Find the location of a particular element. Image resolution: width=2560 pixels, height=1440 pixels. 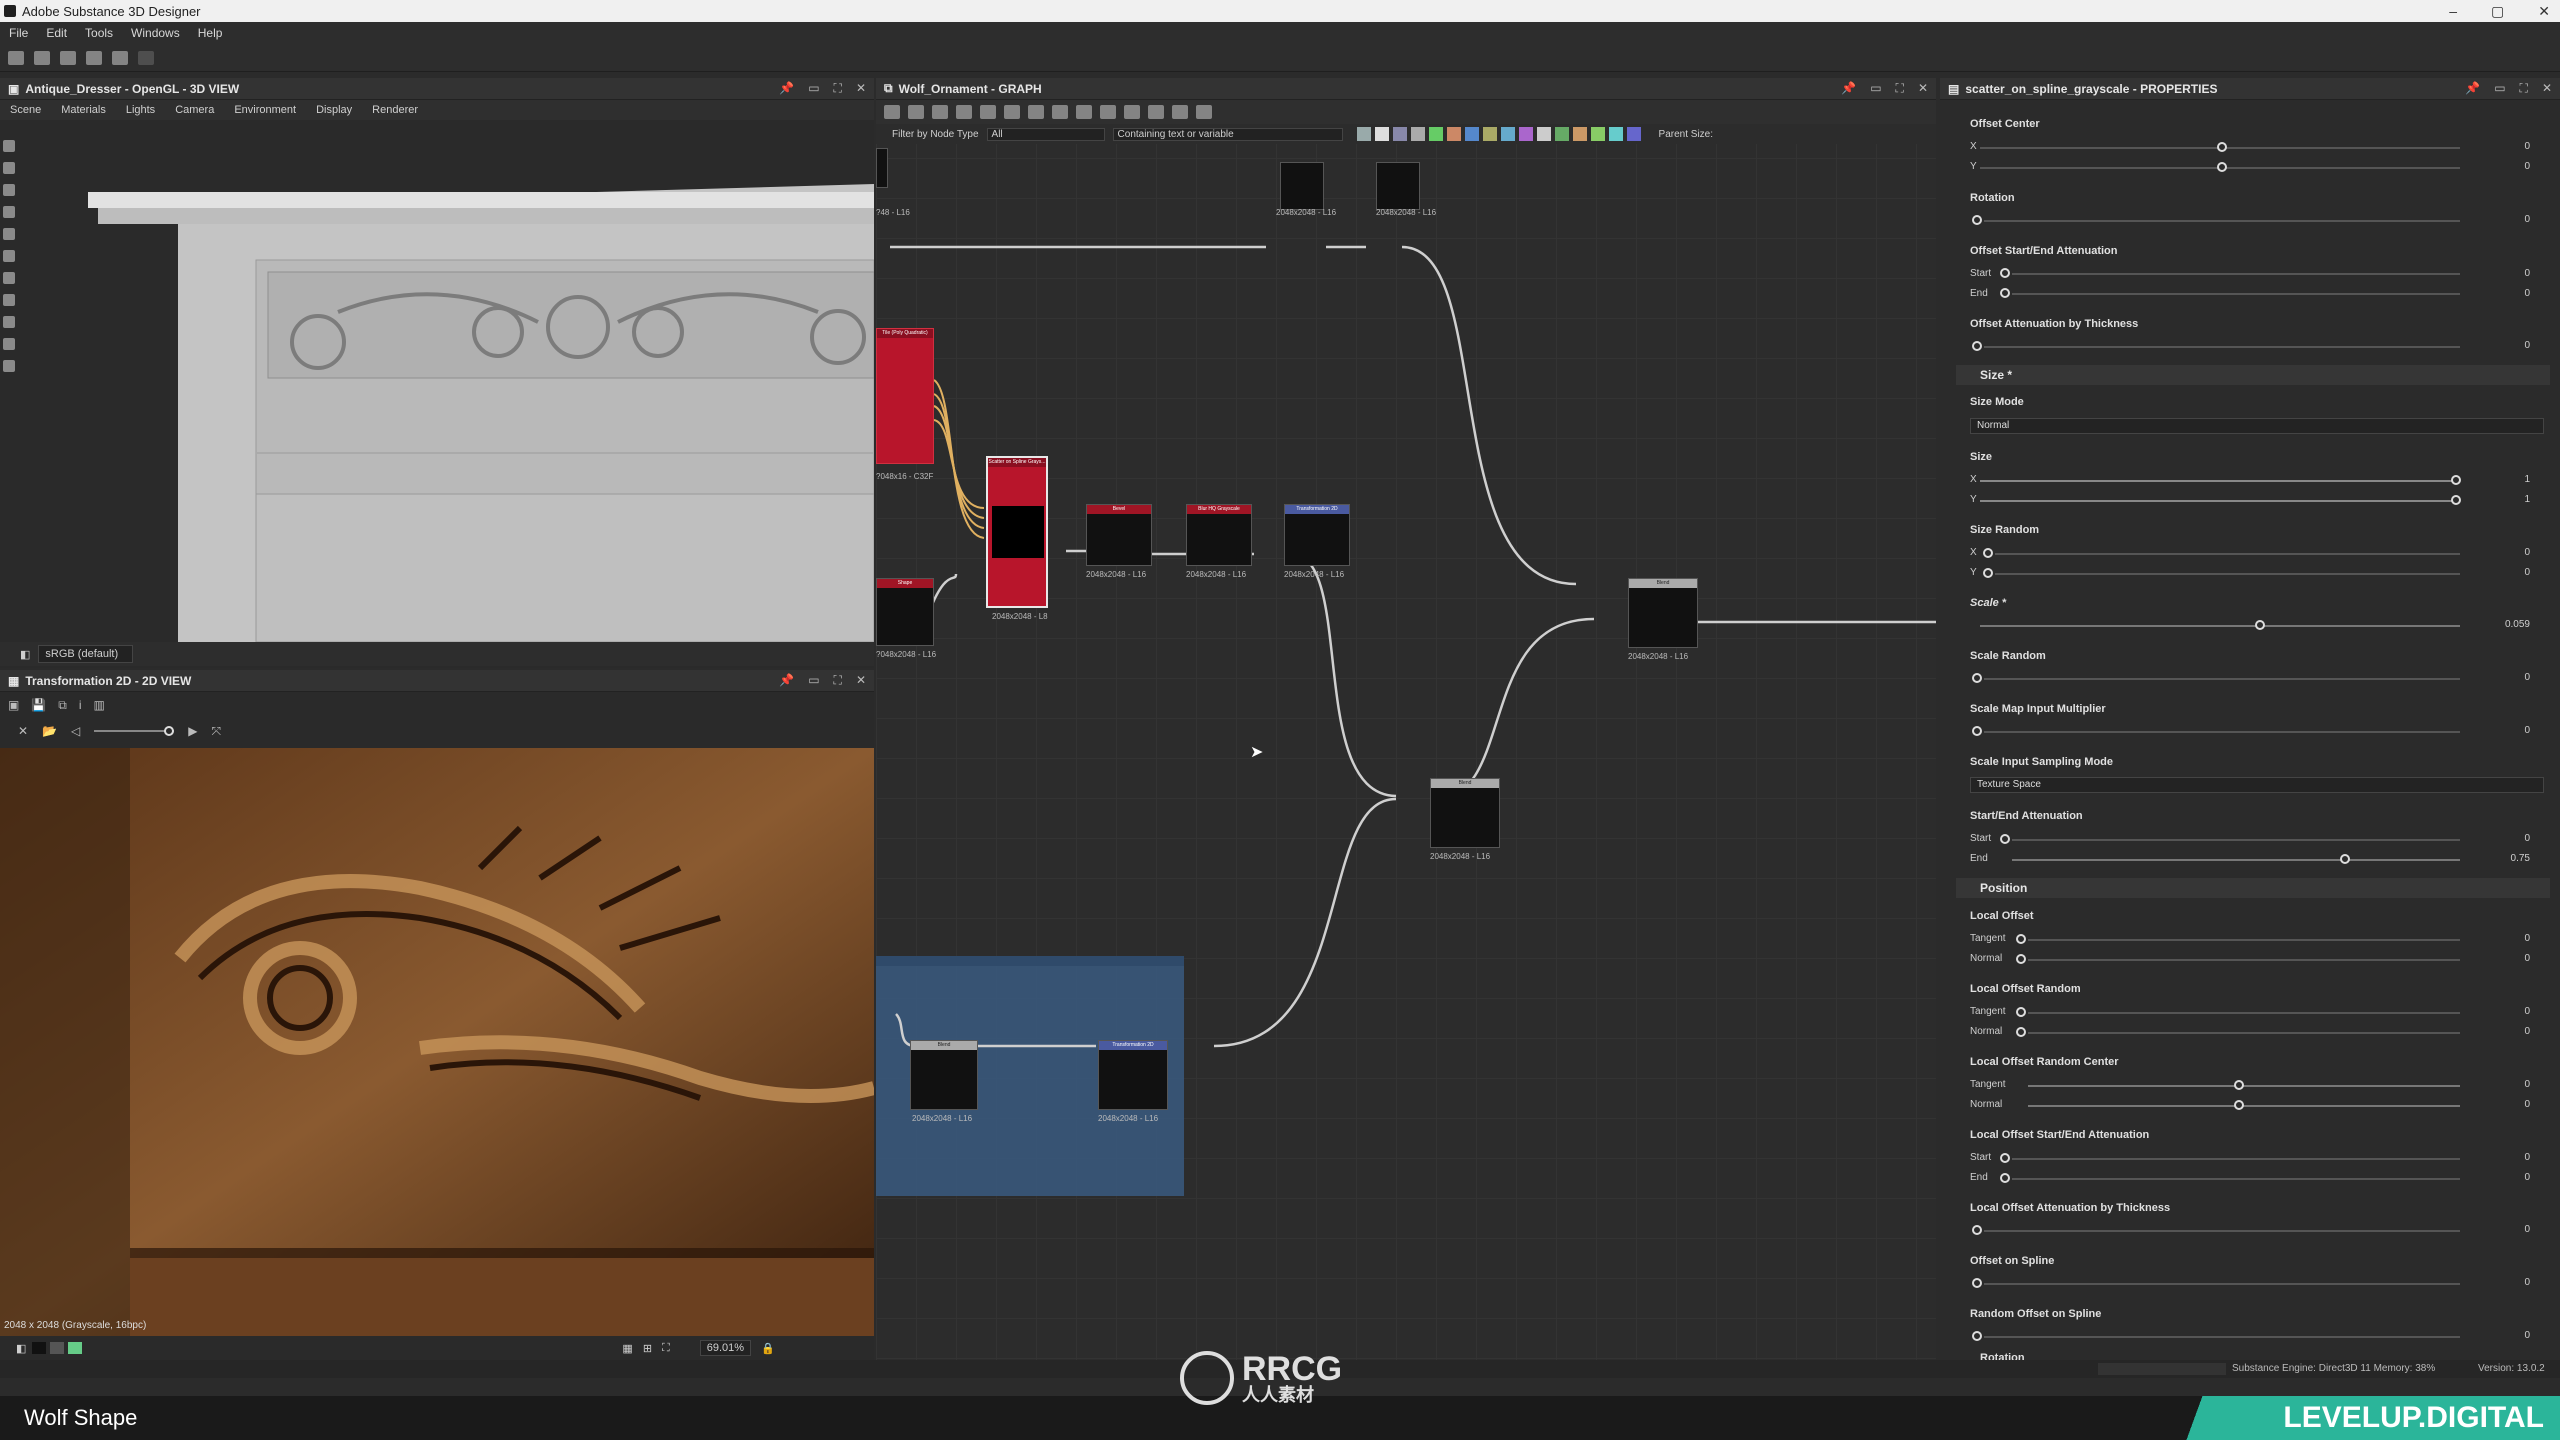

size-x-knob is located at coordinates (2456, 480).